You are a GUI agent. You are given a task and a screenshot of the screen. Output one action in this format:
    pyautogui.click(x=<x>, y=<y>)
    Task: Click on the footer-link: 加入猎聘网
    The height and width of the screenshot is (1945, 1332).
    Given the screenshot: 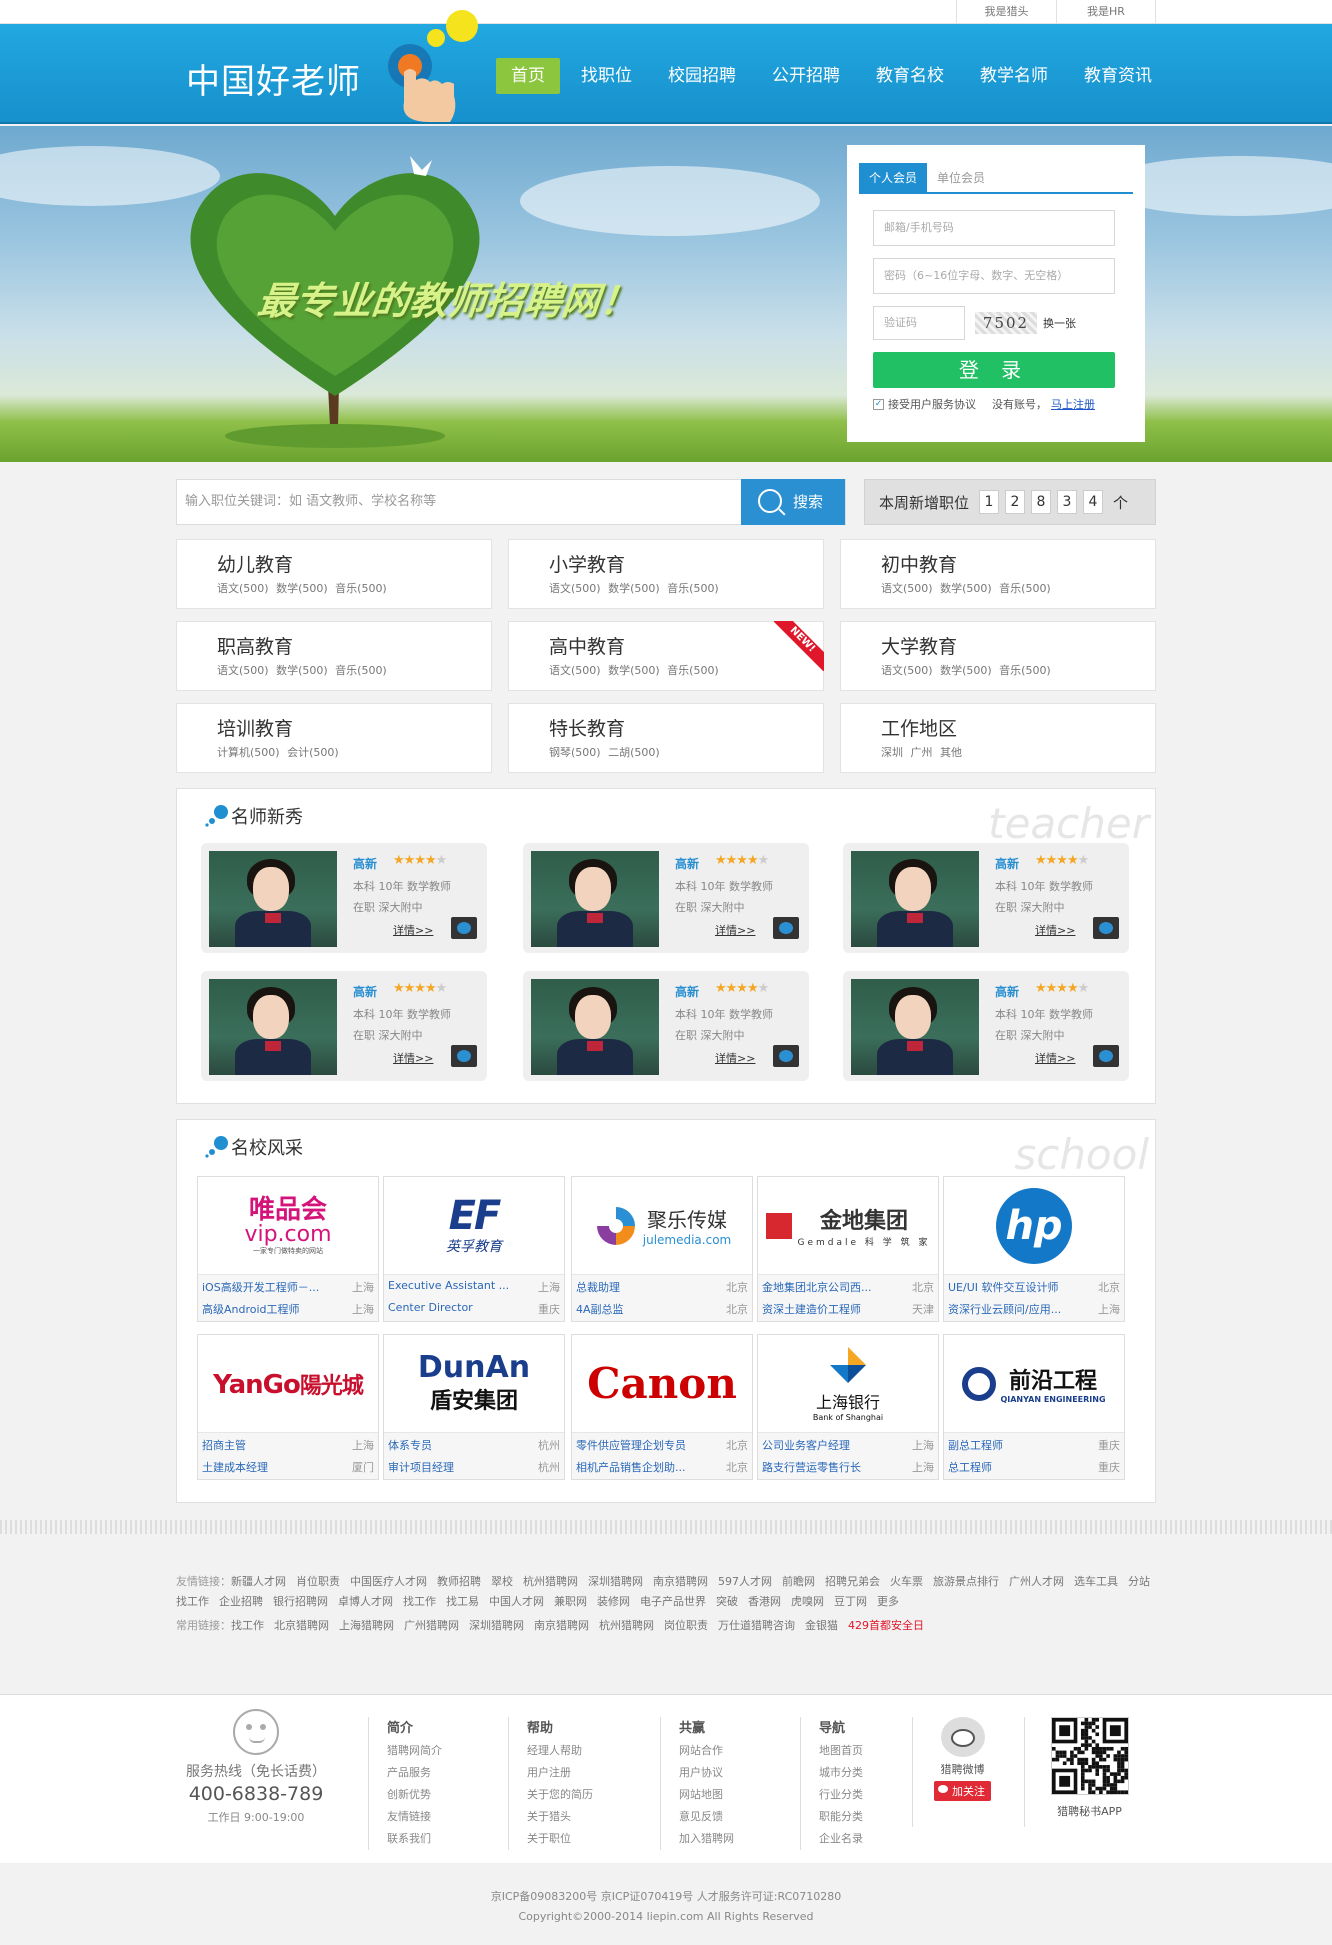 What is the action you would take?
    pyautogui.click(x=729, y=1839)
    